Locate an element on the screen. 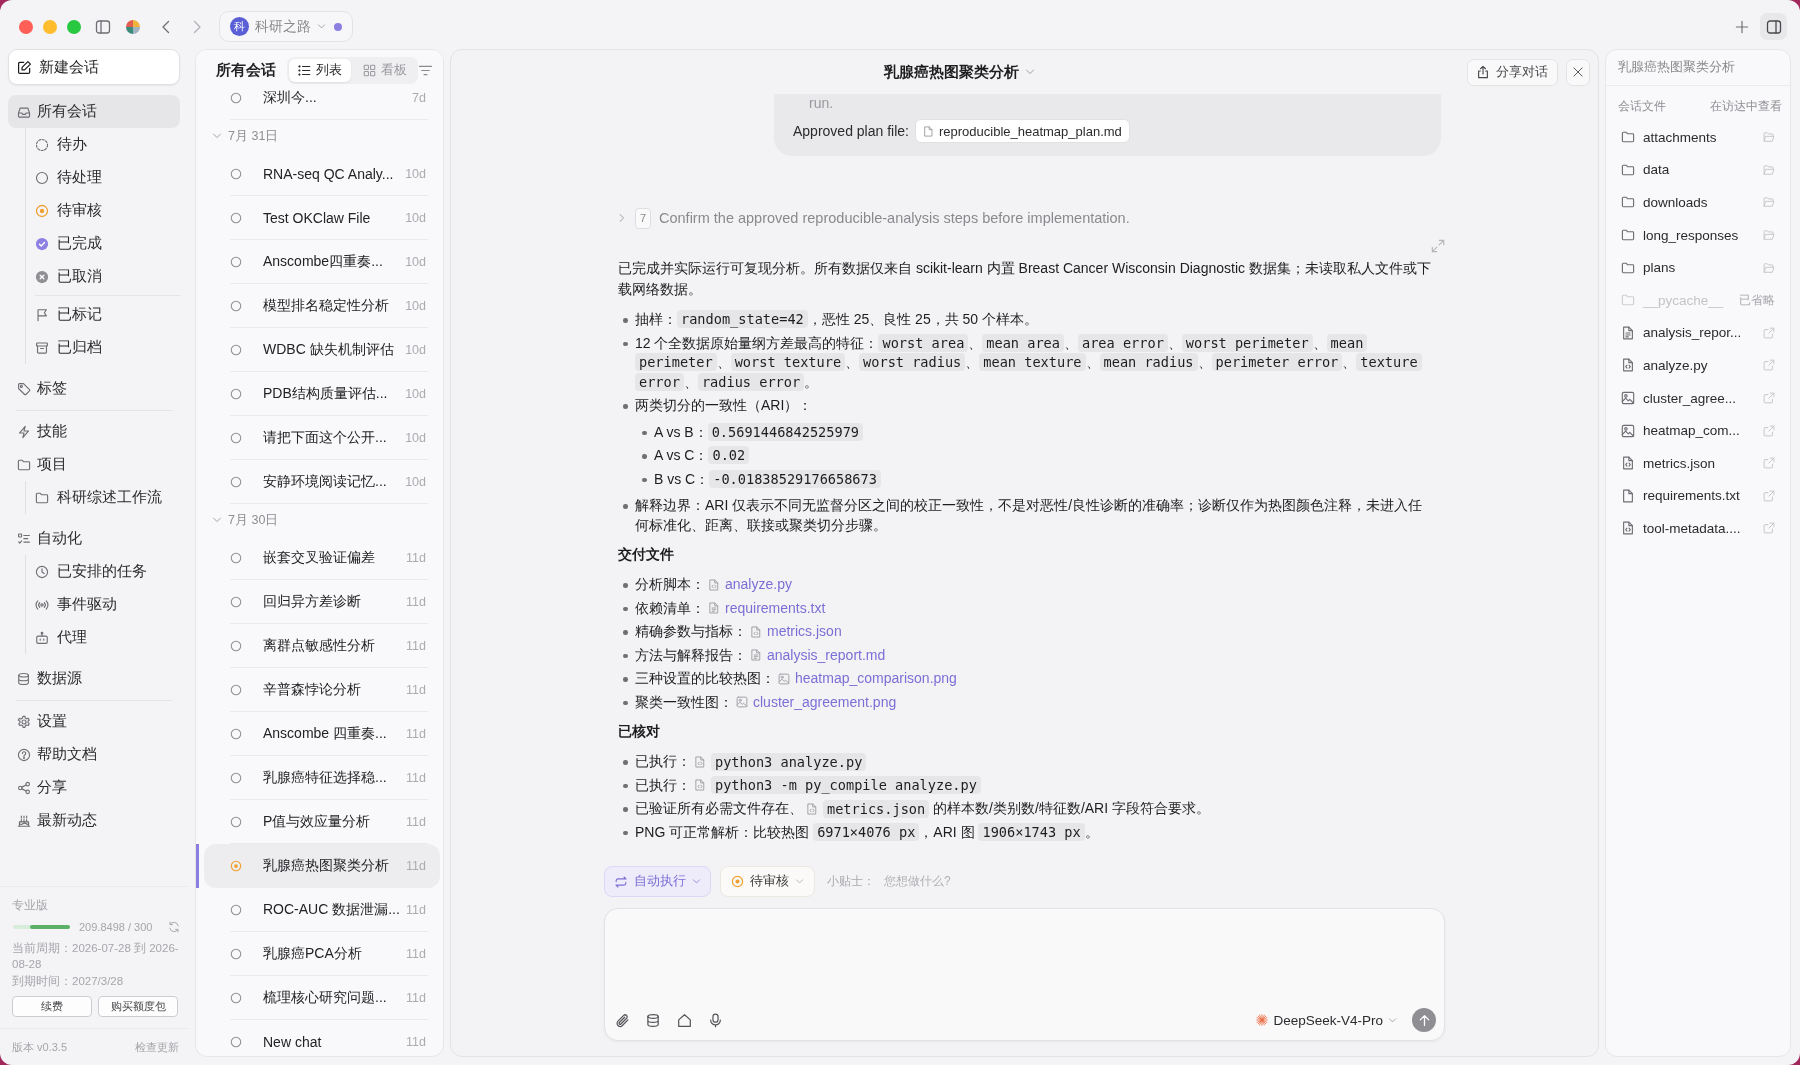  nav-item: 技能 is located at coordinates (94, 431).